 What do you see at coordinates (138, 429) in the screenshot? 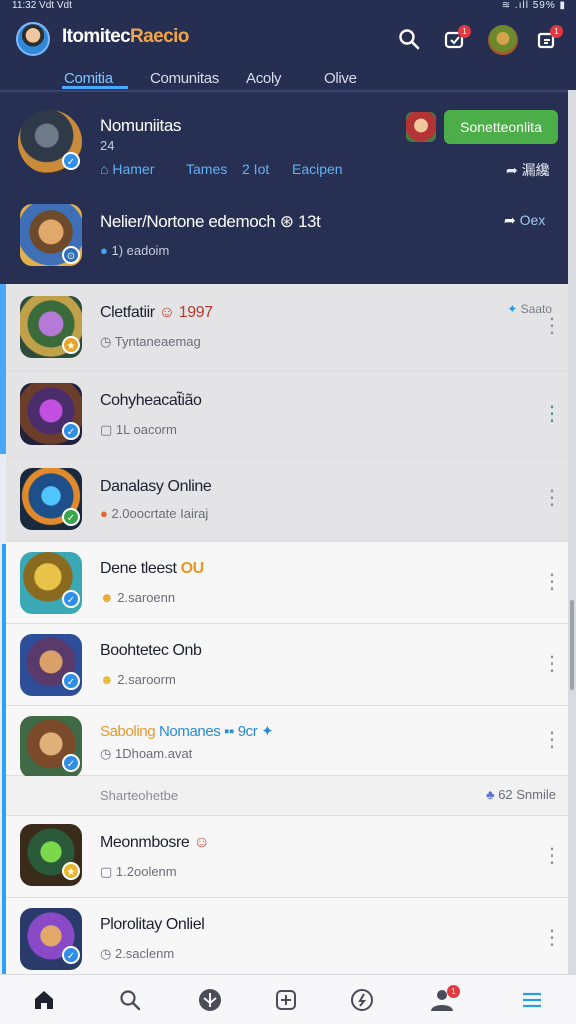
I see `list-item-meta: ▢ 1L oacorm` at bounding box center [138, 429].